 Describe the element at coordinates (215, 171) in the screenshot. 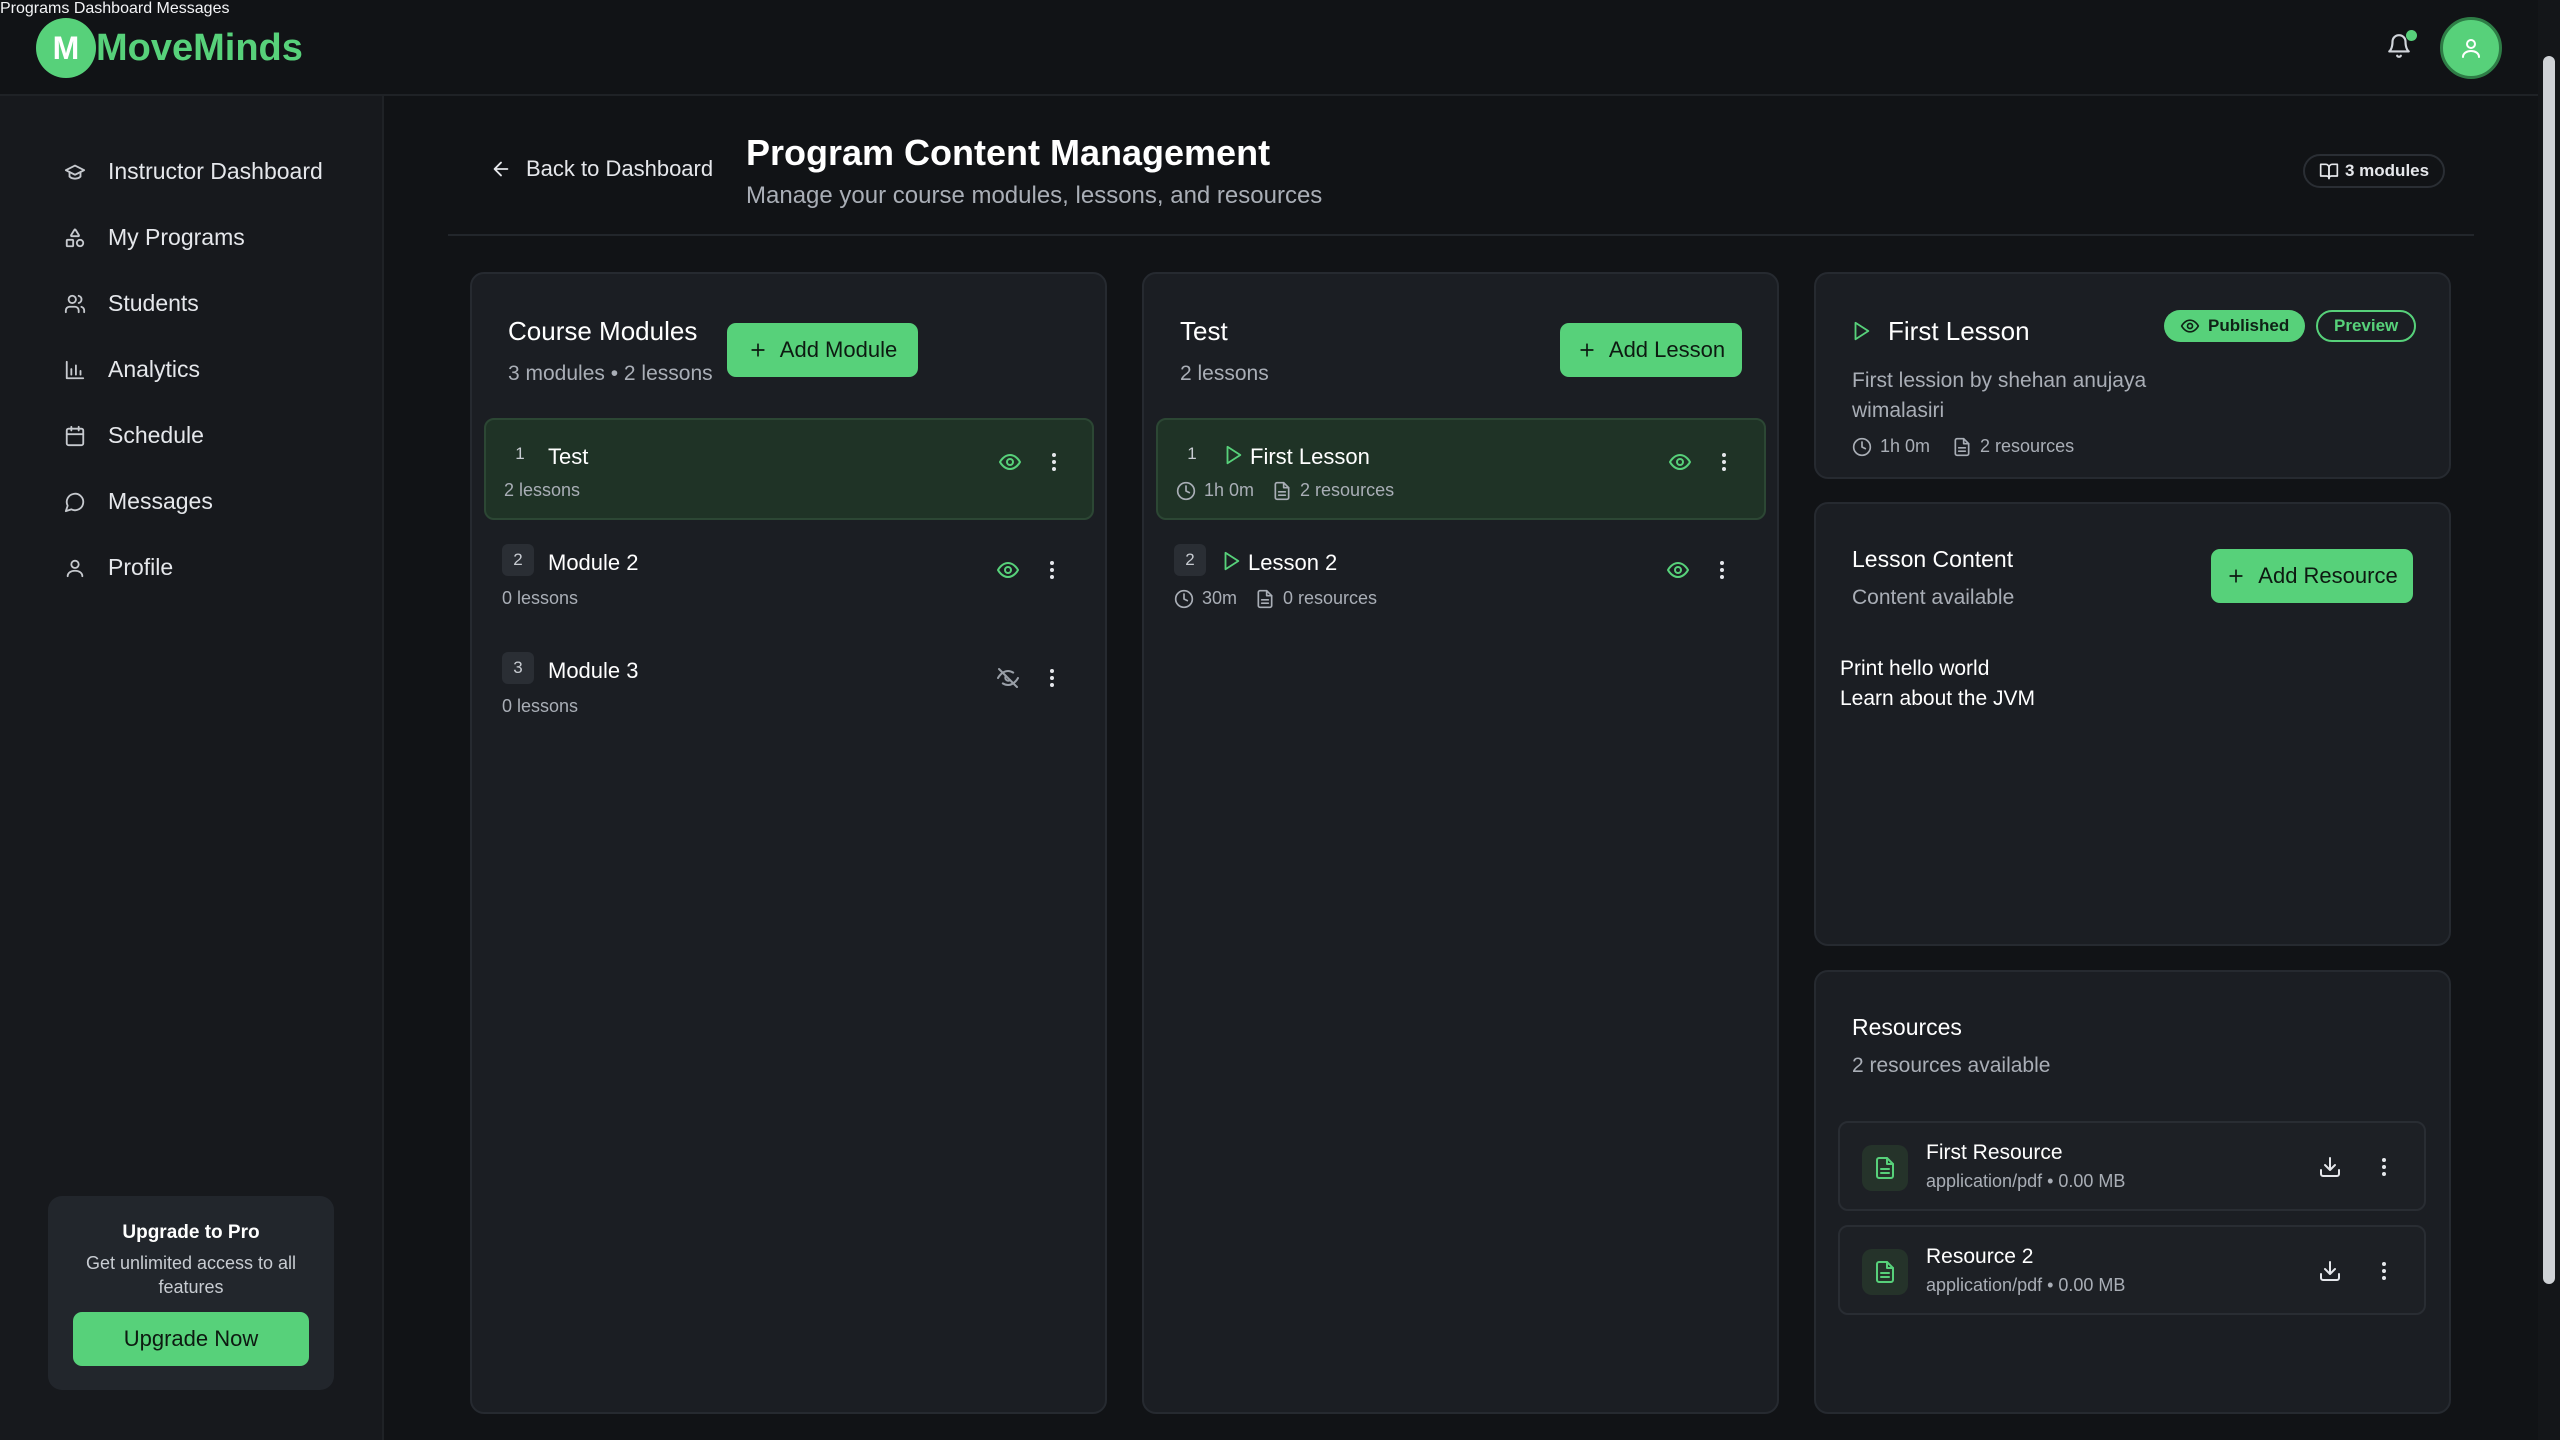

I see `sidebar-item-label: Instructor Dashboard` at that location.